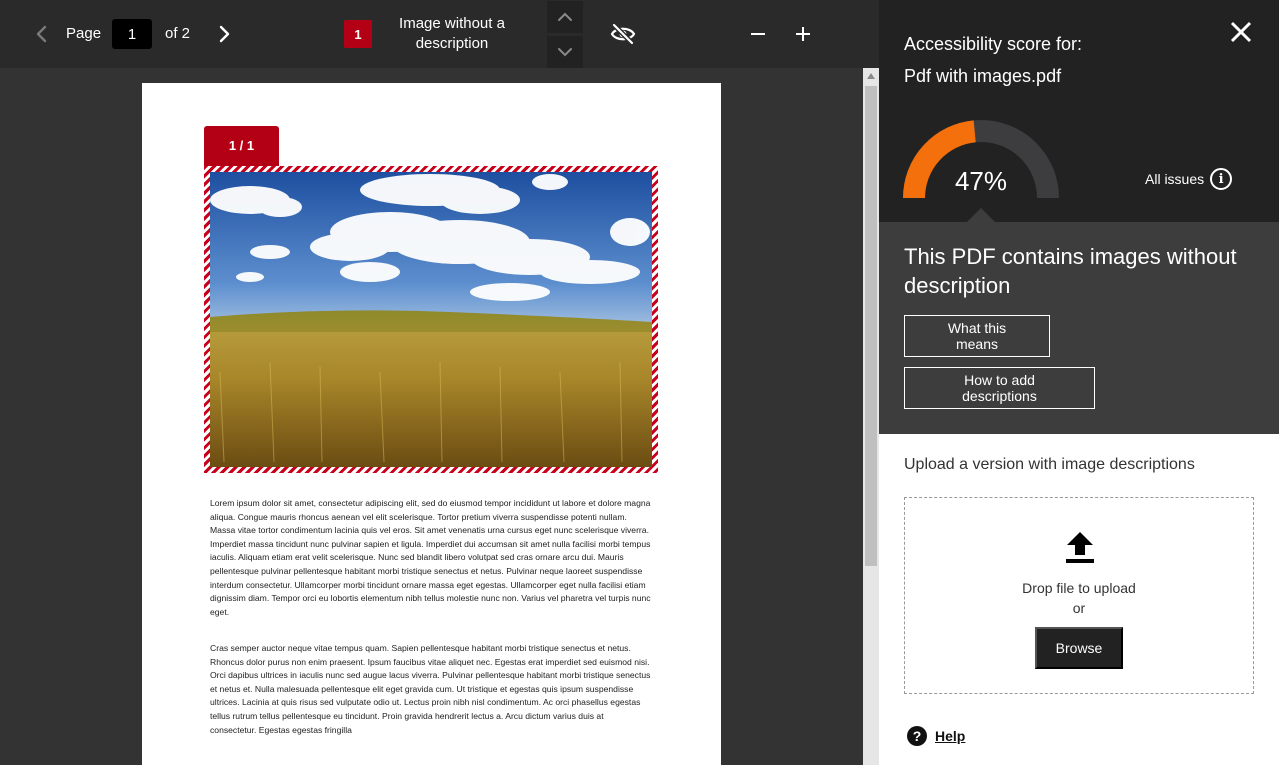  I want to click on previous-issue-button, so click(565, 17).